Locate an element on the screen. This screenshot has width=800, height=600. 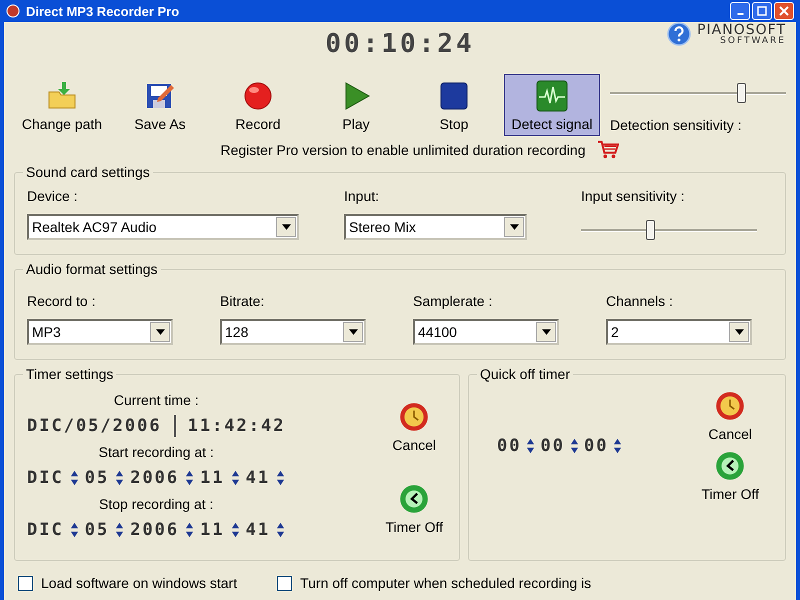
start-recording-label: Start recording at : is located at coordinates (156, 452).